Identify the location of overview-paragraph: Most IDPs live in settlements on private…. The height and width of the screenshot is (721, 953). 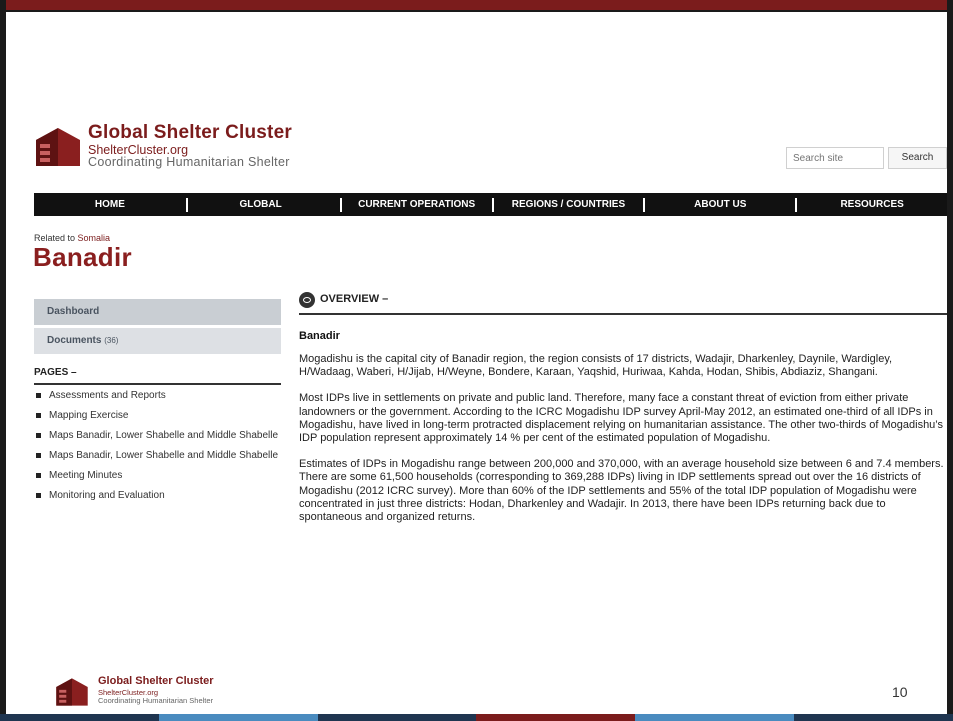
(621, 418).